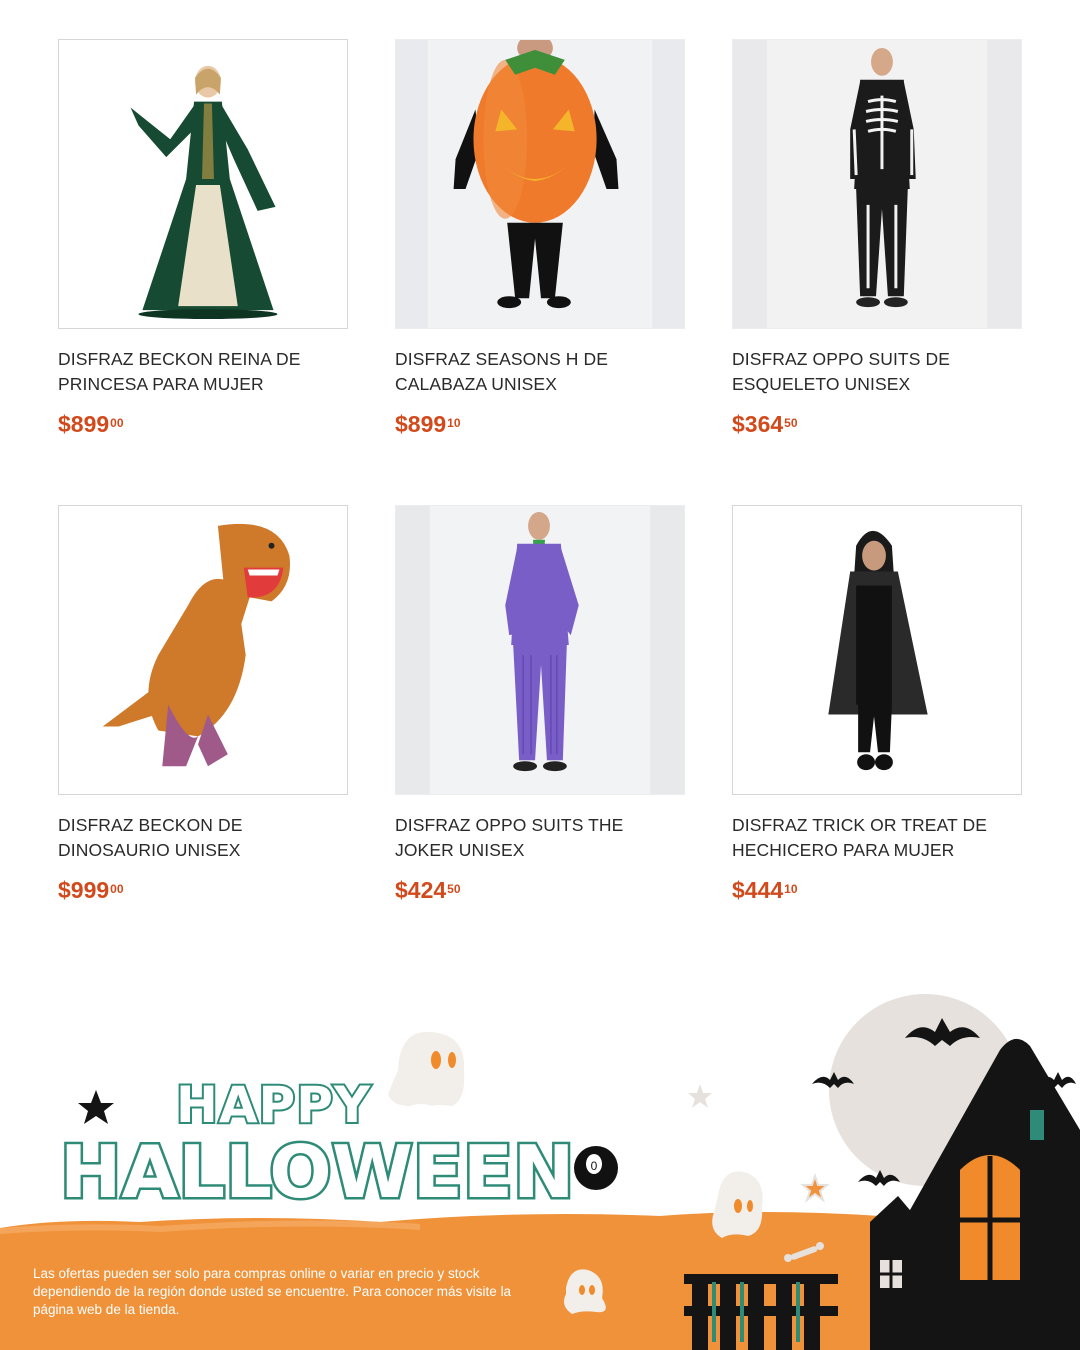  Describe the element at coordinates (877, 372) in the screenshot. I see `product-title: DISFRAZ OPPO SUITS DE ESQUELETO UNISEX` at that location.